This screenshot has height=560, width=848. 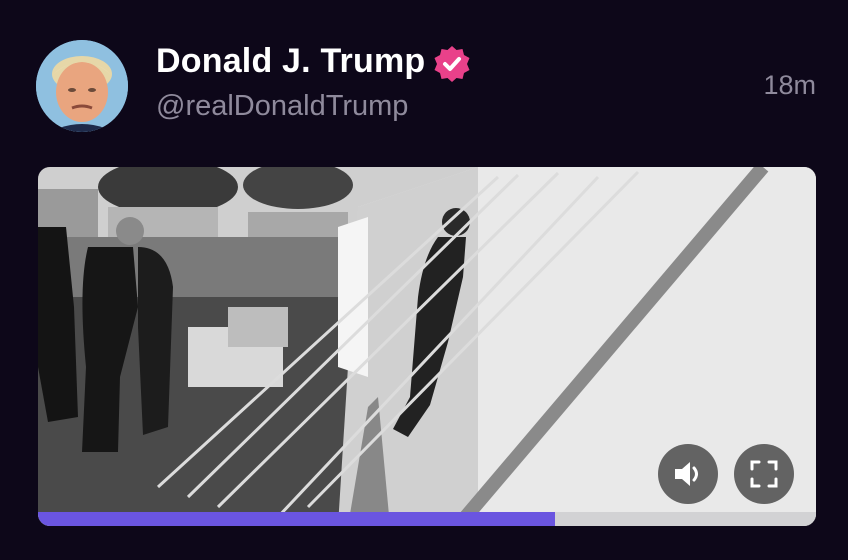 I want to click on volume-button, so click(x=688, y=474).